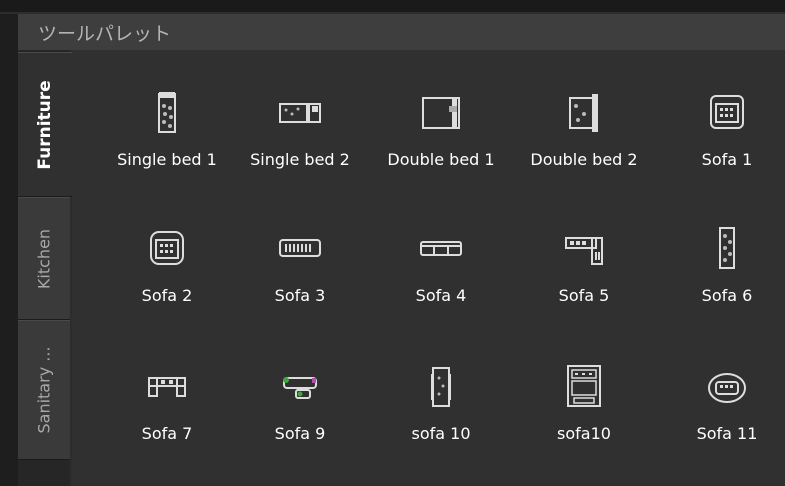 The width and height of the screenshot is (785, 486). I want to click on sofa-10-icon, so click(441, 387).